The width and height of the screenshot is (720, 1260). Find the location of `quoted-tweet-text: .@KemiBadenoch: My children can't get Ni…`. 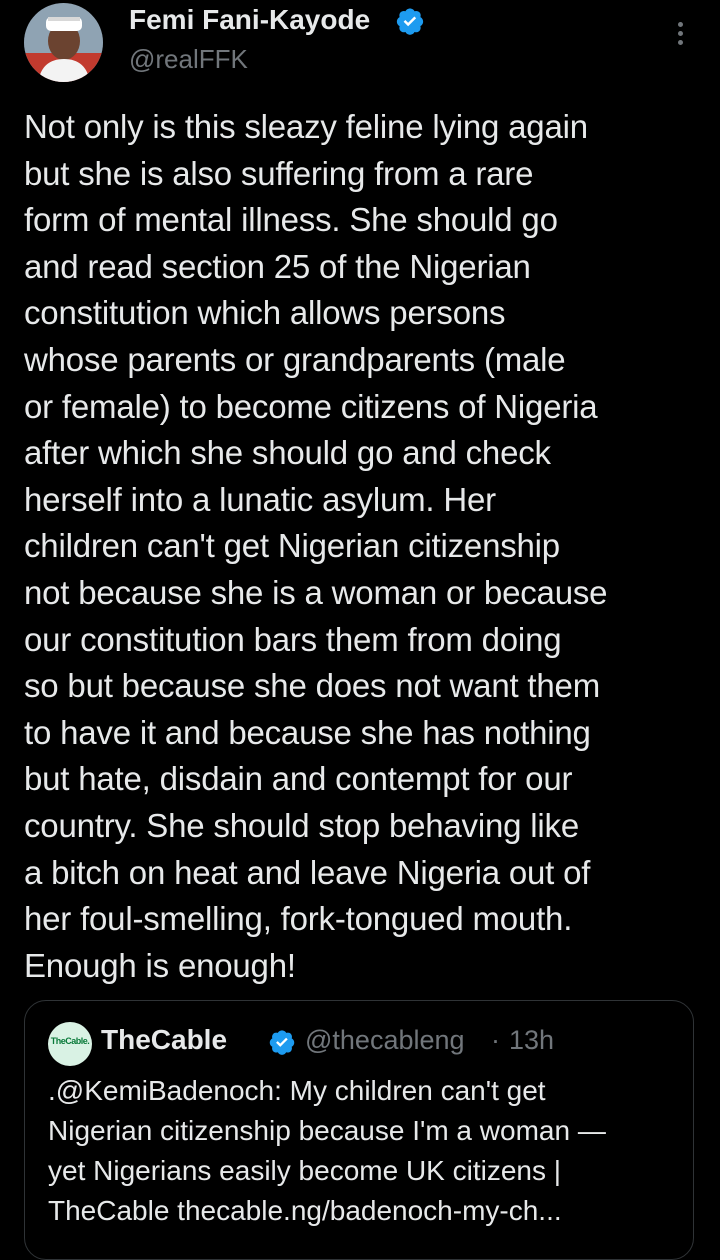

quoted-tweet-text: .@KemiBadenoch: My children can't get Ni… is located at coordinates (327, 1150).